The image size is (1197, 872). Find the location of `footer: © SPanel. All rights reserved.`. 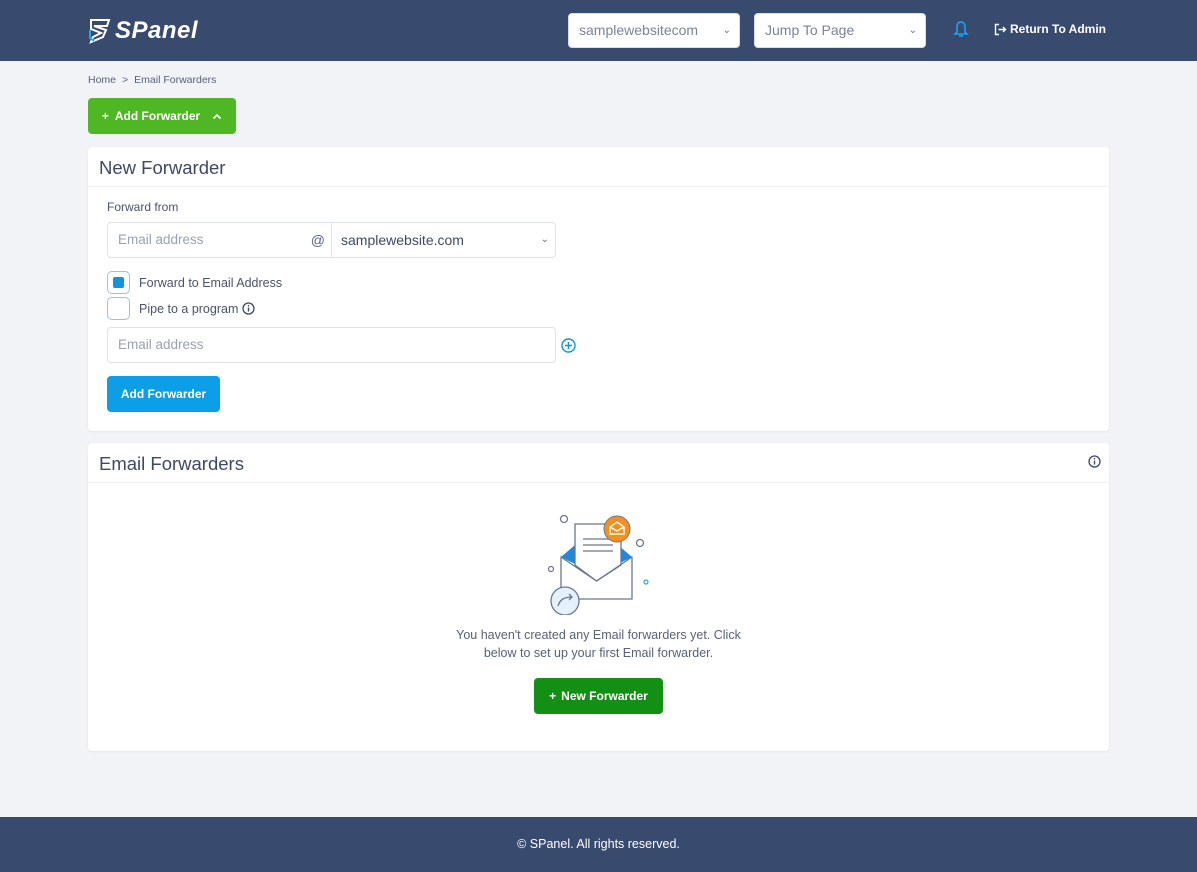

footer: © SPanel. All rights reserved. is located at coordinates (598, 844).